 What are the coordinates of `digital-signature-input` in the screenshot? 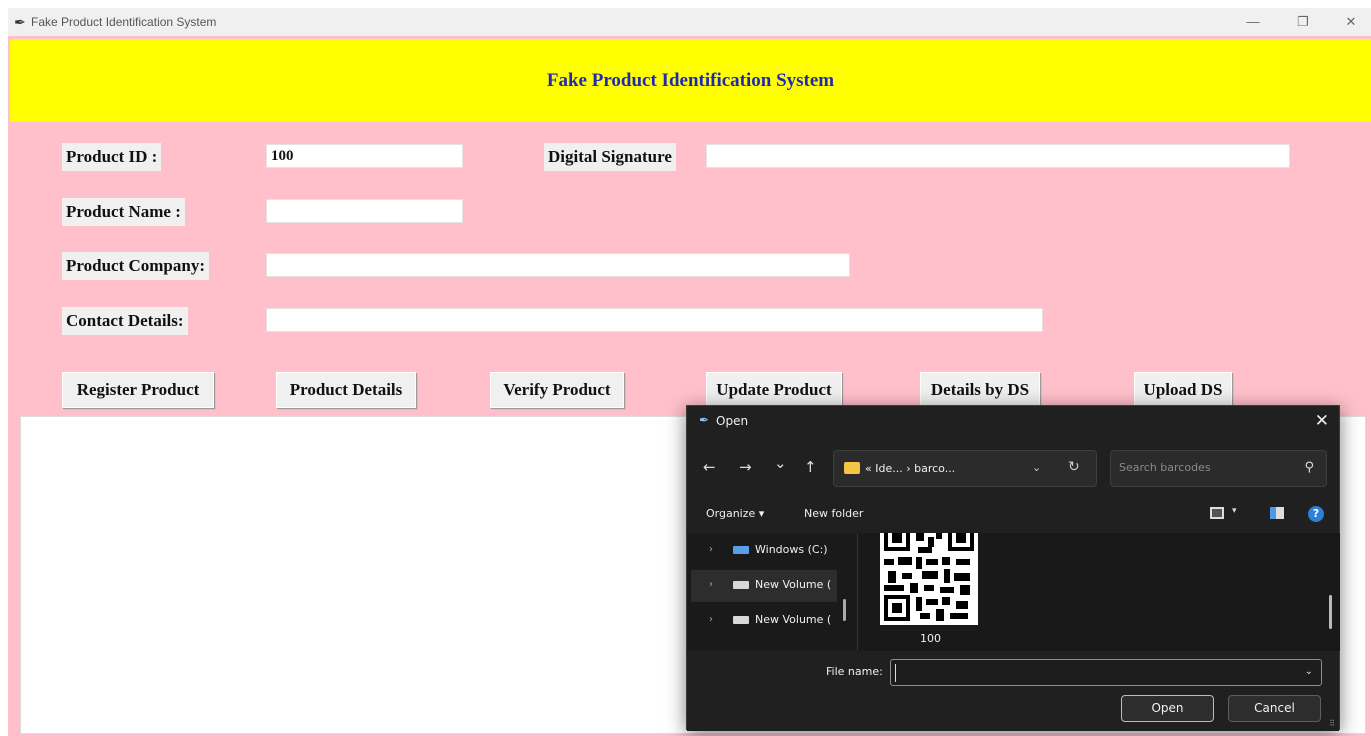 It's located at (998, 156).